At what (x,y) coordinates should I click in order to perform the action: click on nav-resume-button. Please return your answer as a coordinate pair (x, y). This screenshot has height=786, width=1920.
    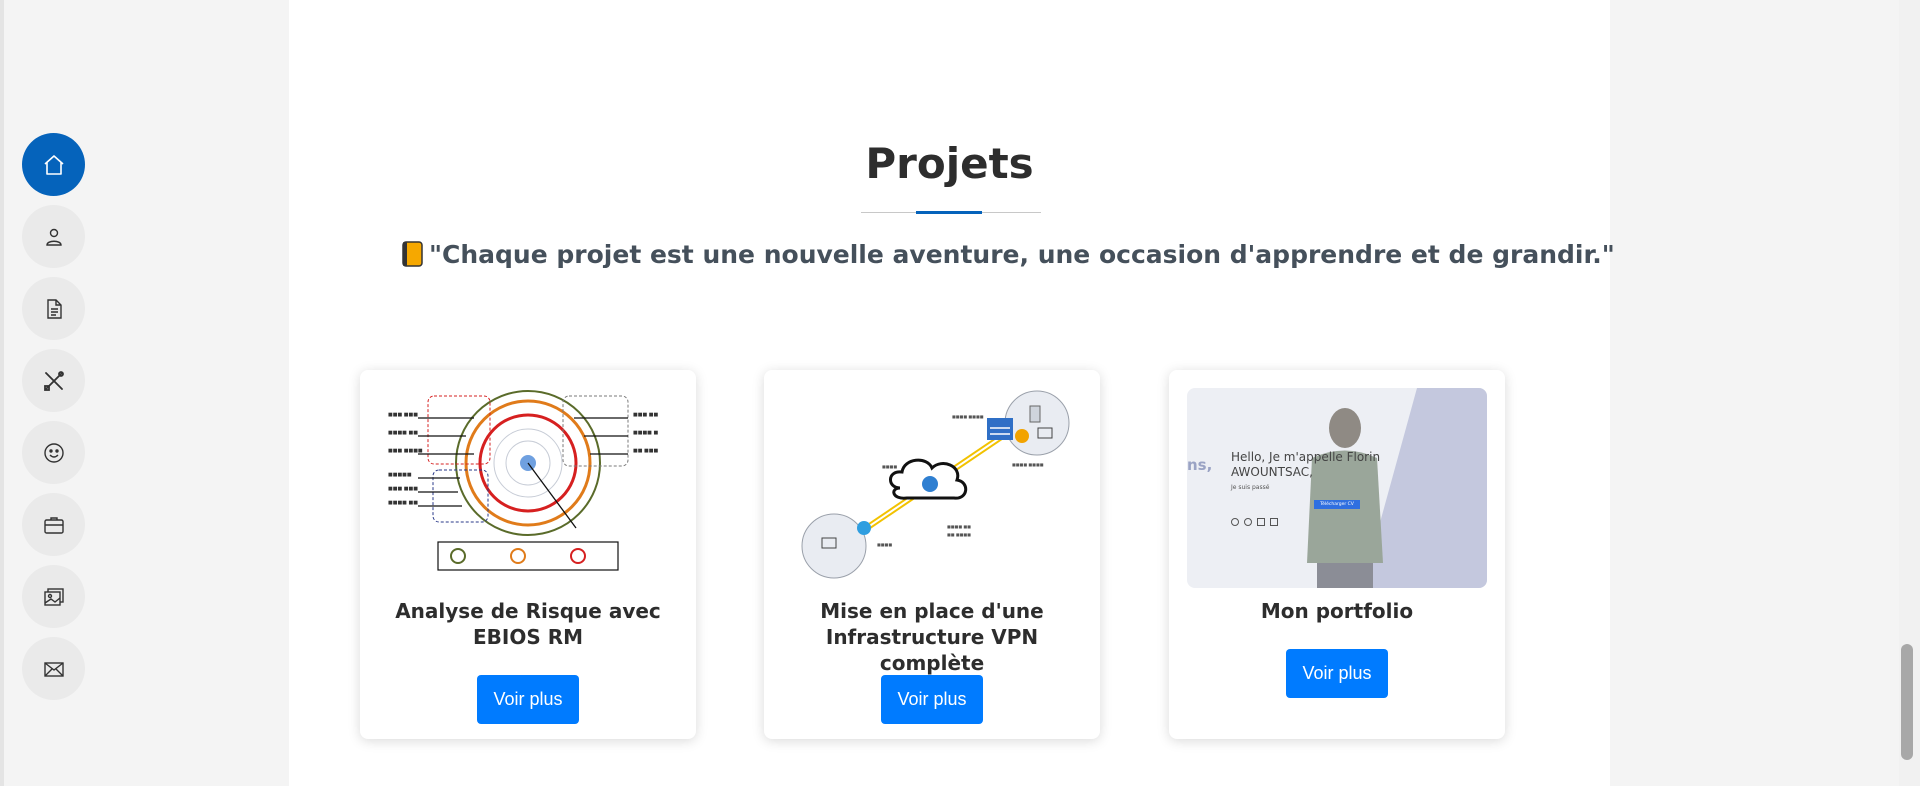
    Looking at the image, I should click on (53, 308).